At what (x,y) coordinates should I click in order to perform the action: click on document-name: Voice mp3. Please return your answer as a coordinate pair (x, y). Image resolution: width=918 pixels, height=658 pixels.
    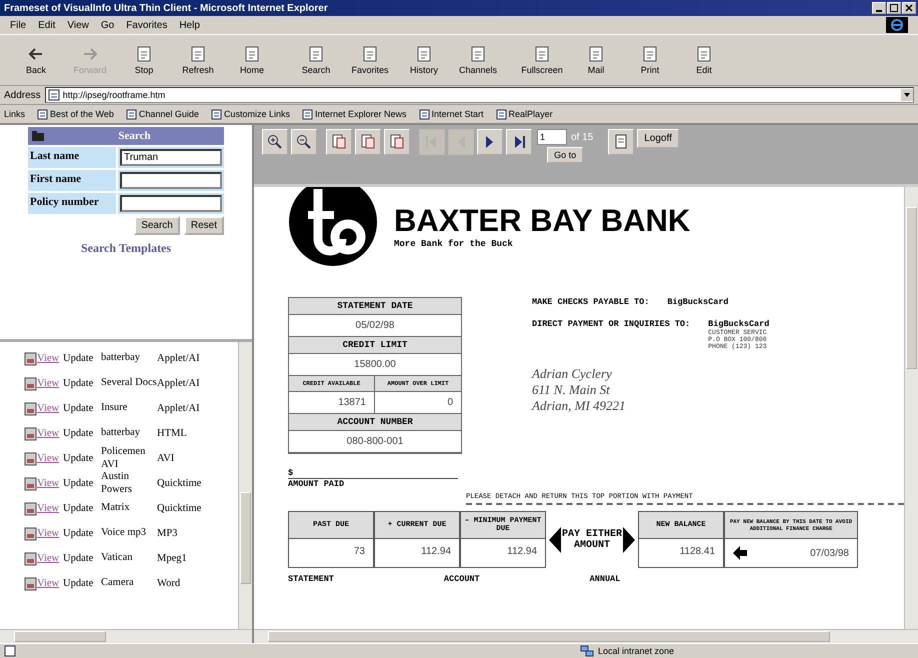
    Looking at the image, I should click on (124, 533).